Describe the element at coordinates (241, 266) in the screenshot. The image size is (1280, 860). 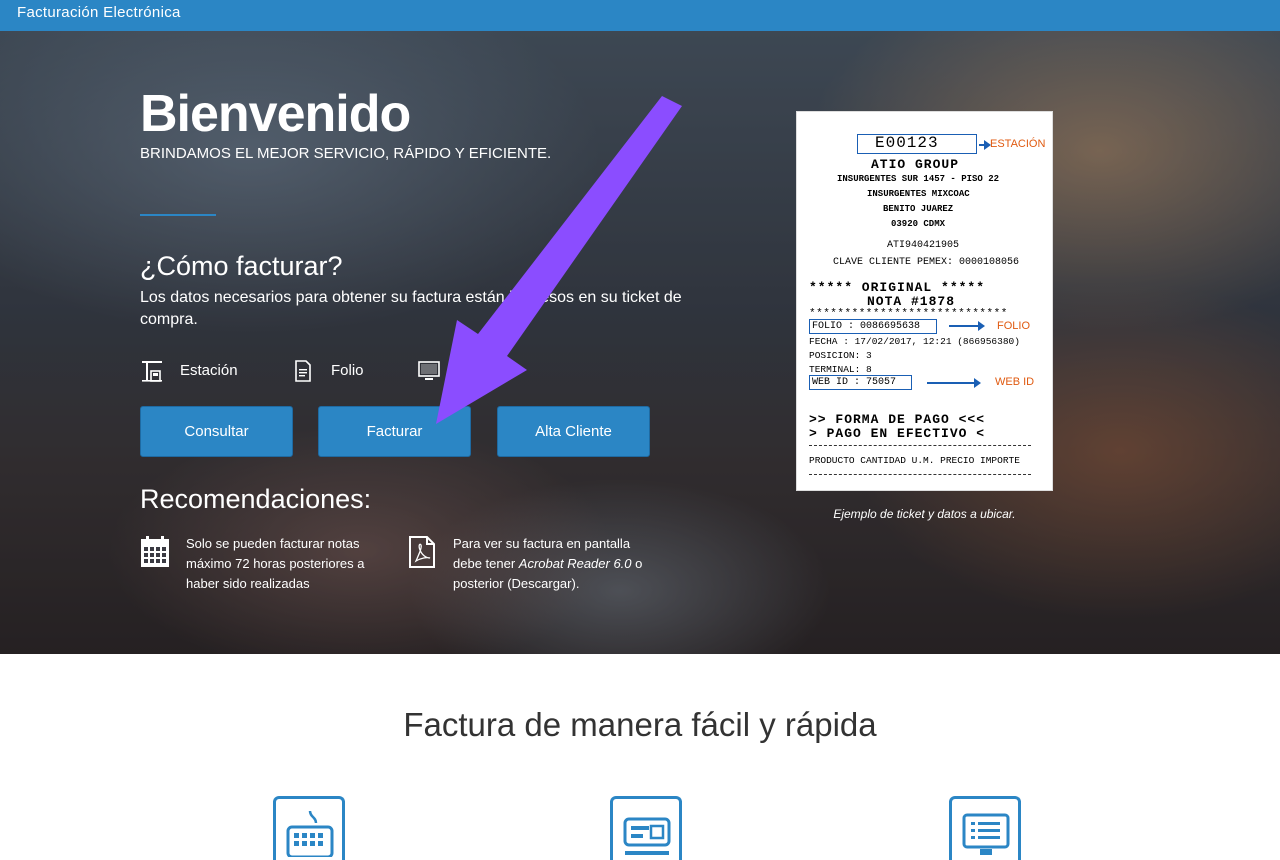
I see `how-to-title: ¿Cómo facturar?` at that location.